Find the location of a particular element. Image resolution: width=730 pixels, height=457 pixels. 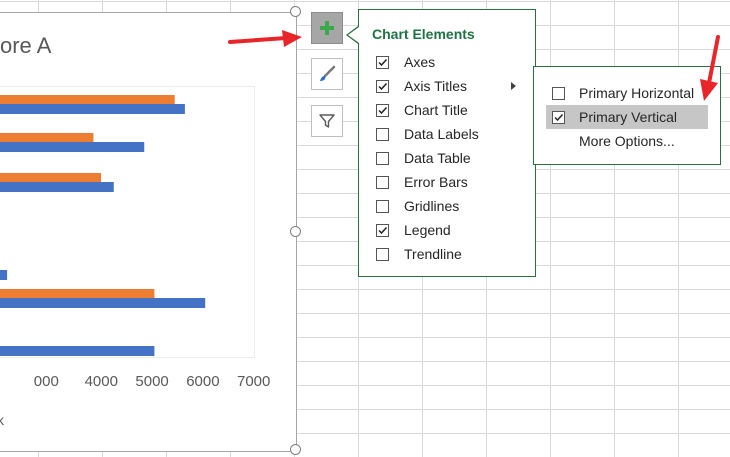

checkbox-primary-horizontal is located at coordinates (558, 93).